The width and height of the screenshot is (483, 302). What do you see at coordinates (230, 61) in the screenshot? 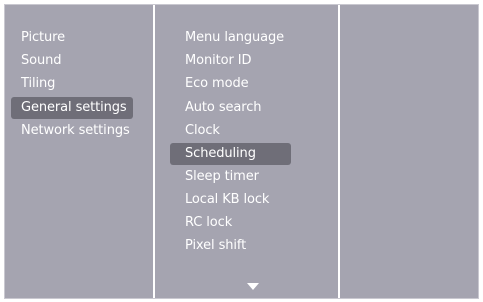
I see `sub-menu-item-monitor-id: Monitor ID` at bounding box center [230, 61].